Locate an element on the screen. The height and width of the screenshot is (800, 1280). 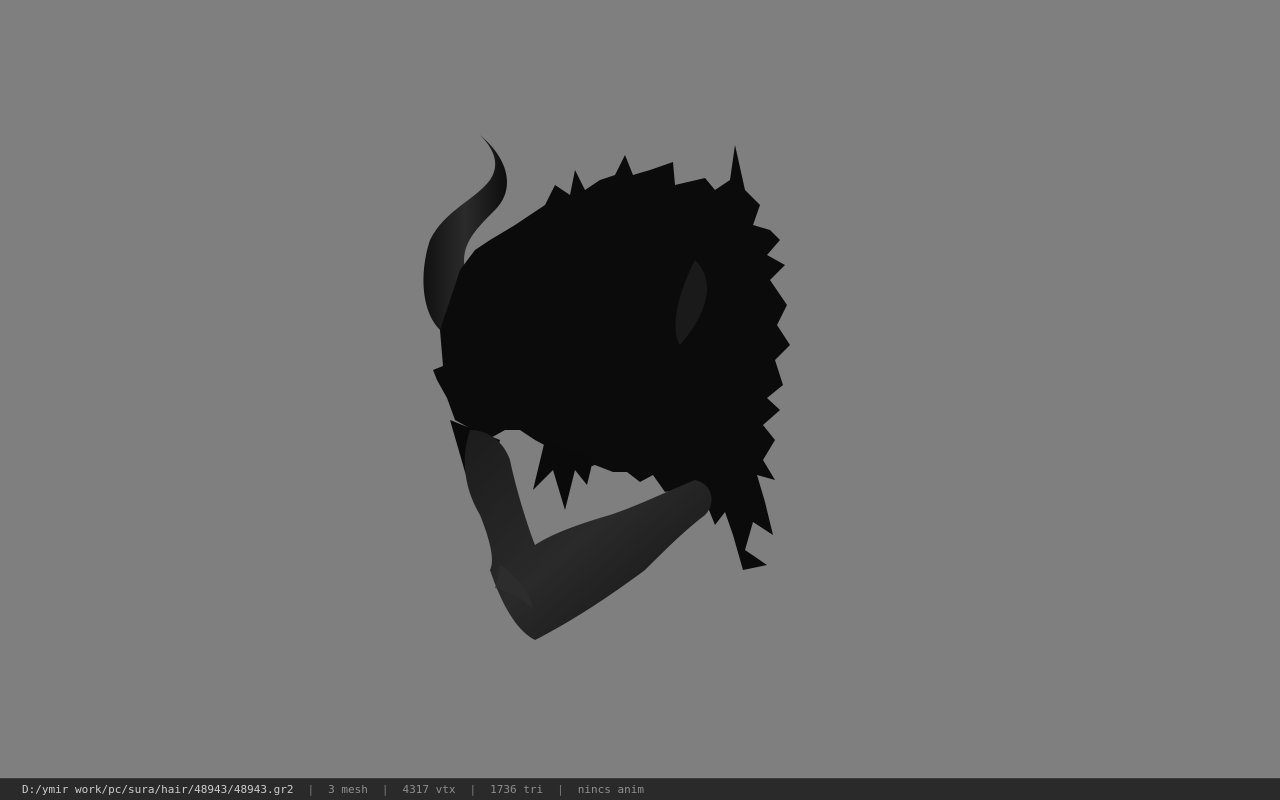
triangle-count-label: 1736 tri is located at coordinates (517, 789).